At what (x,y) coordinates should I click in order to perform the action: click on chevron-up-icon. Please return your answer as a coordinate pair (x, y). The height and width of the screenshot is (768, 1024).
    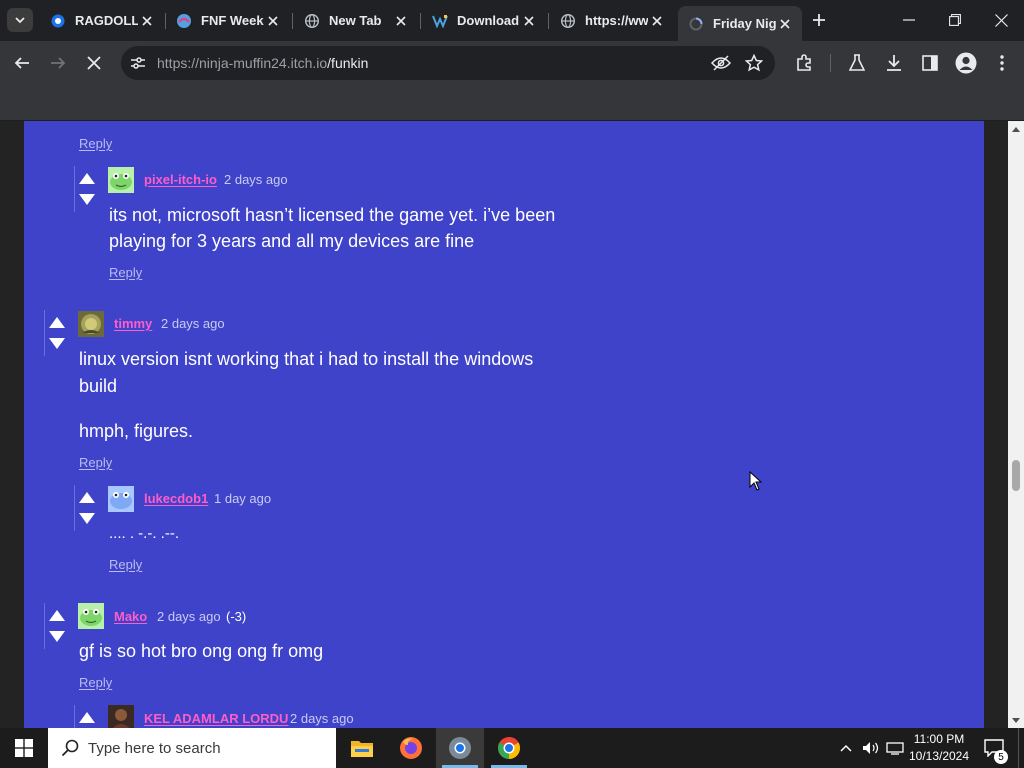
    Looking at the image, I should click on (846, 748).